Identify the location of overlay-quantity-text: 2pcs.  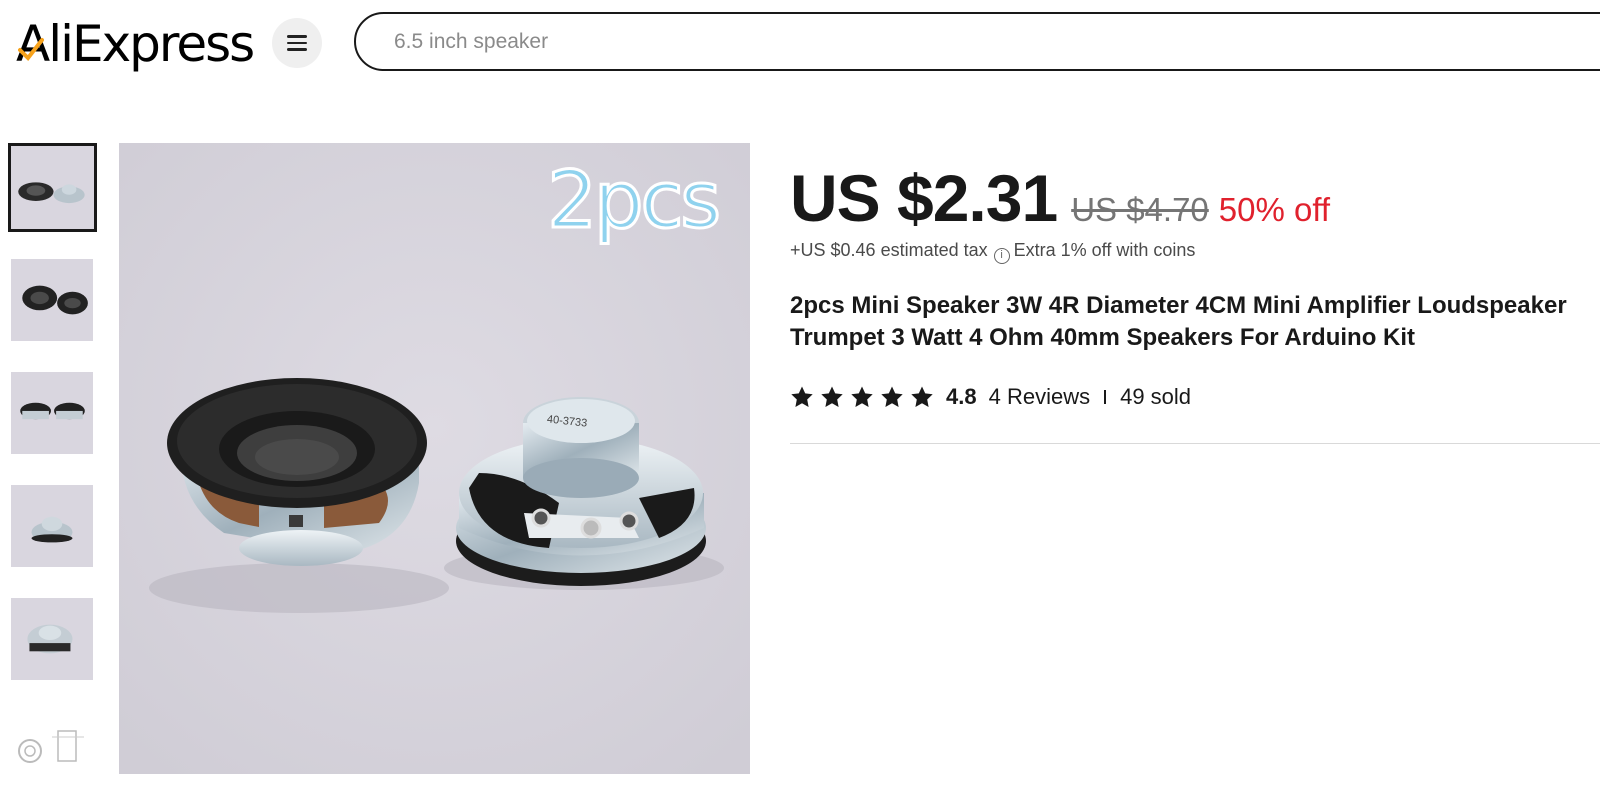
(634, 201).